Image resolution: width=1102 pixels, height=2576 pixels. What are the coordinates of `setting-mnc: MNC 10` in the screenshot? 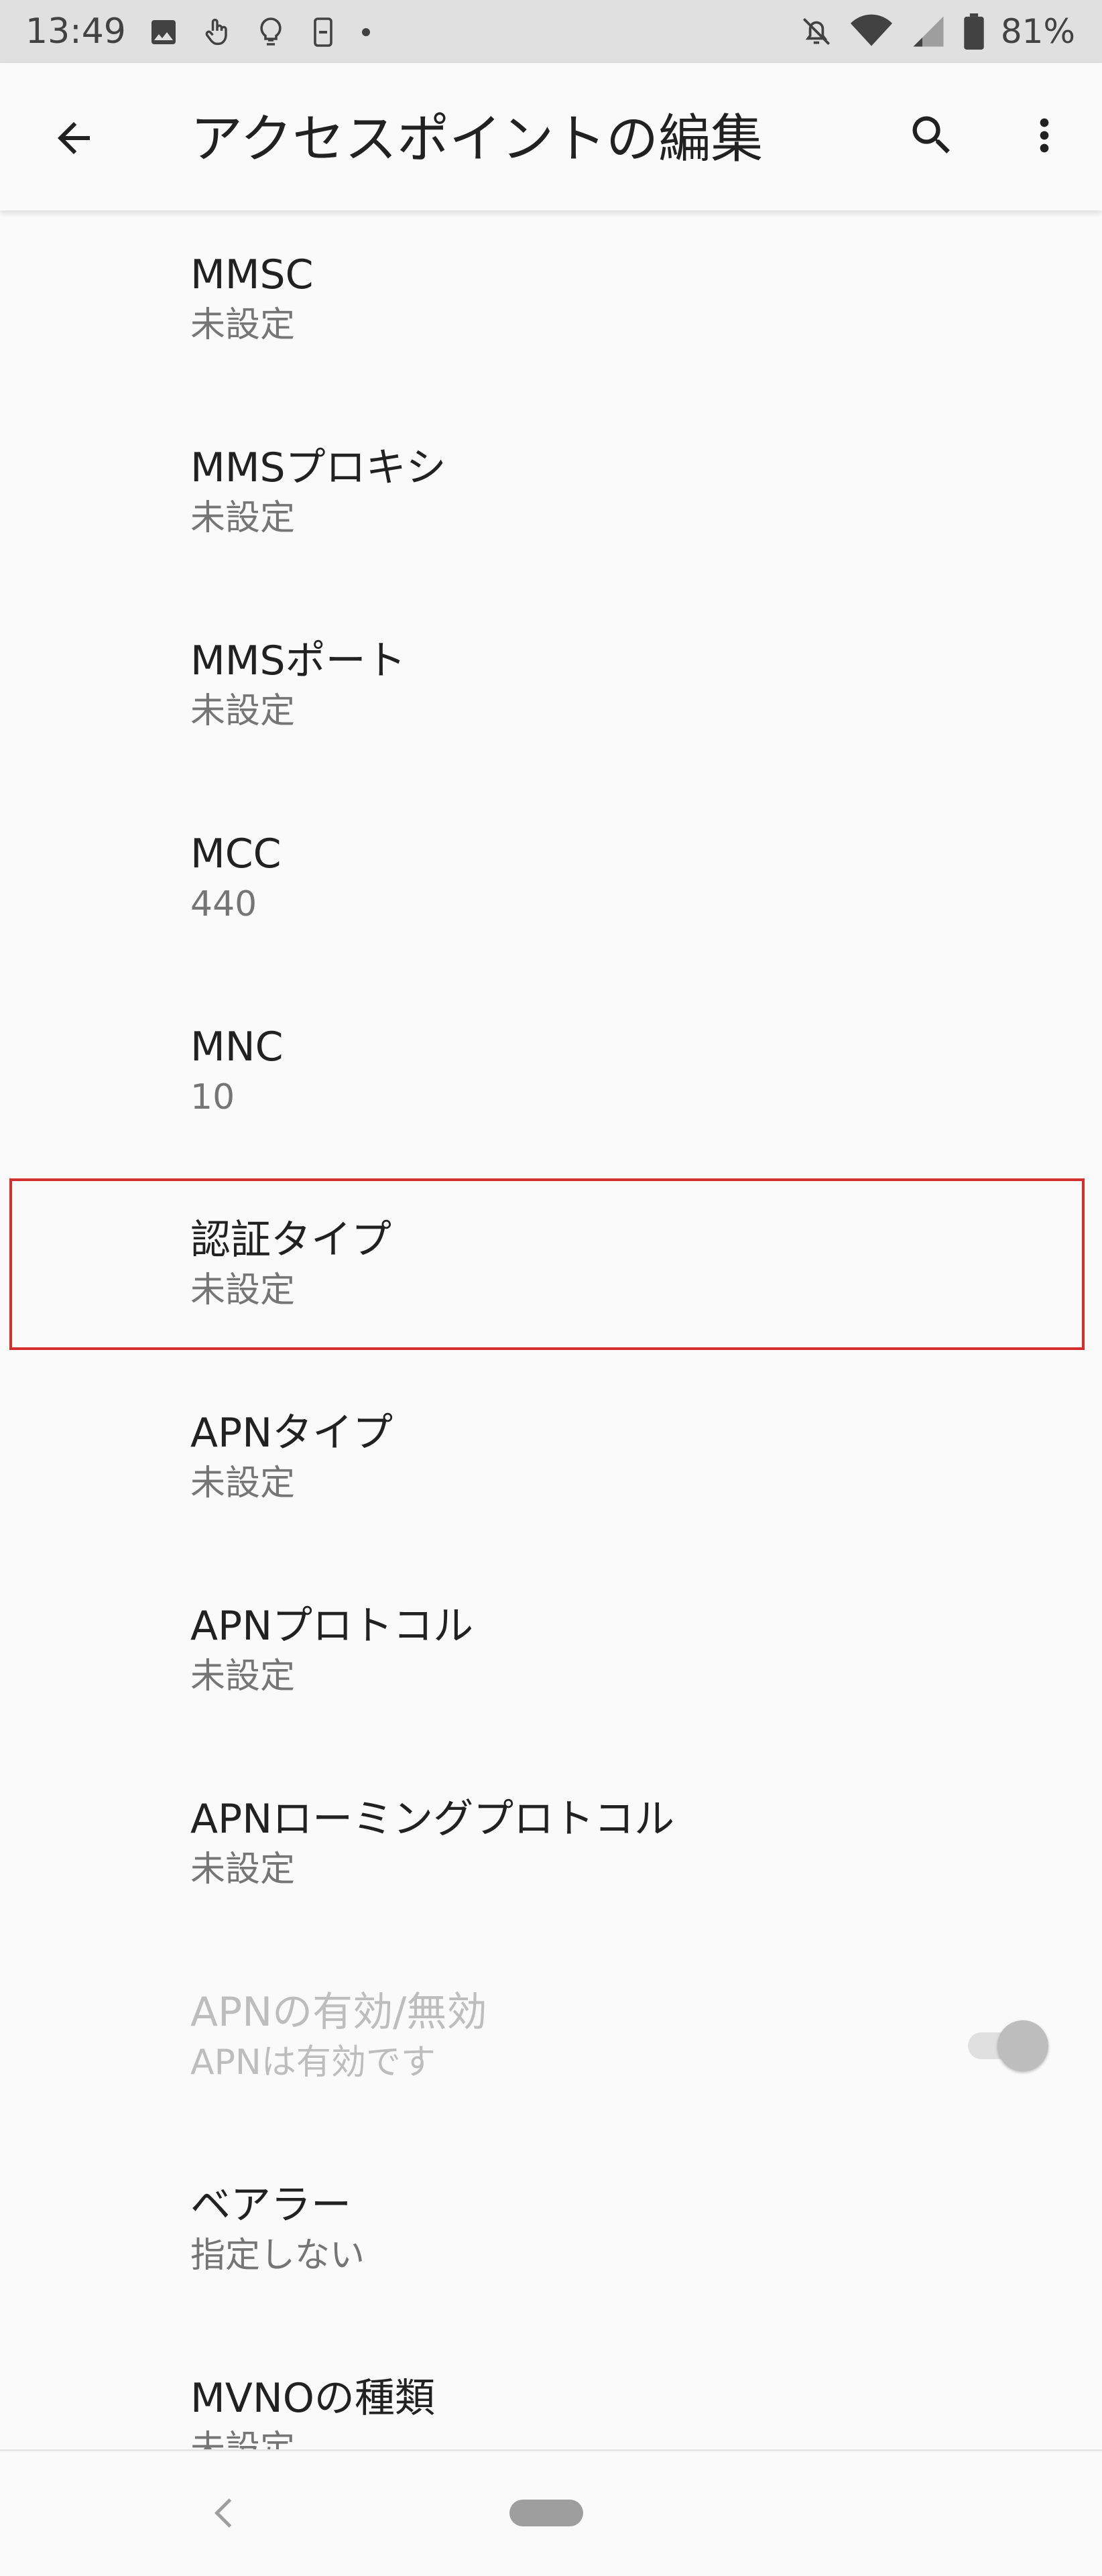 It's located at (551, 1079).